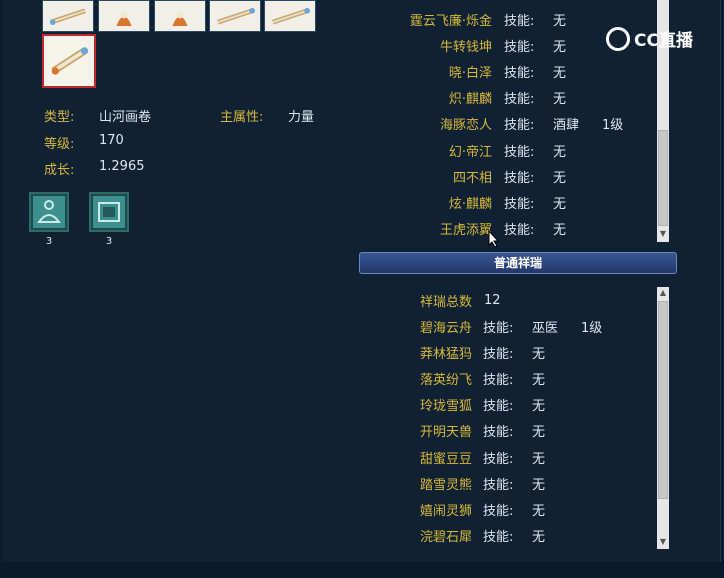 Image resolution: width=724 pixels, height=578 pixels. What do you see at coordinates (327, 405) in the screenshot?
I see `list-item: 玲珑雪狐 技能: 无` at bounding box center [327, 405].